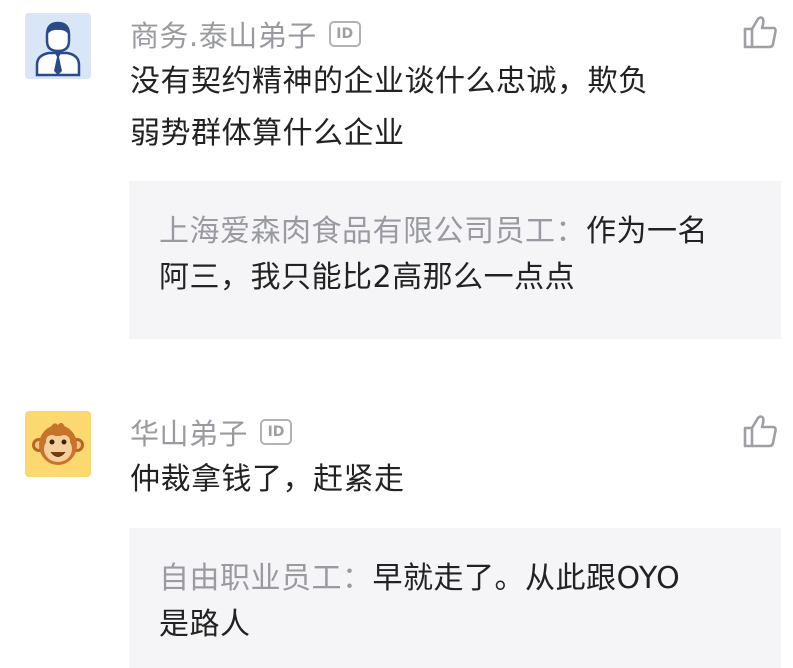 This screenshot has height=668, width=793. I want to click on comment-text-line: 仲裁拿钱了，赶紧走, so click(267, 479).